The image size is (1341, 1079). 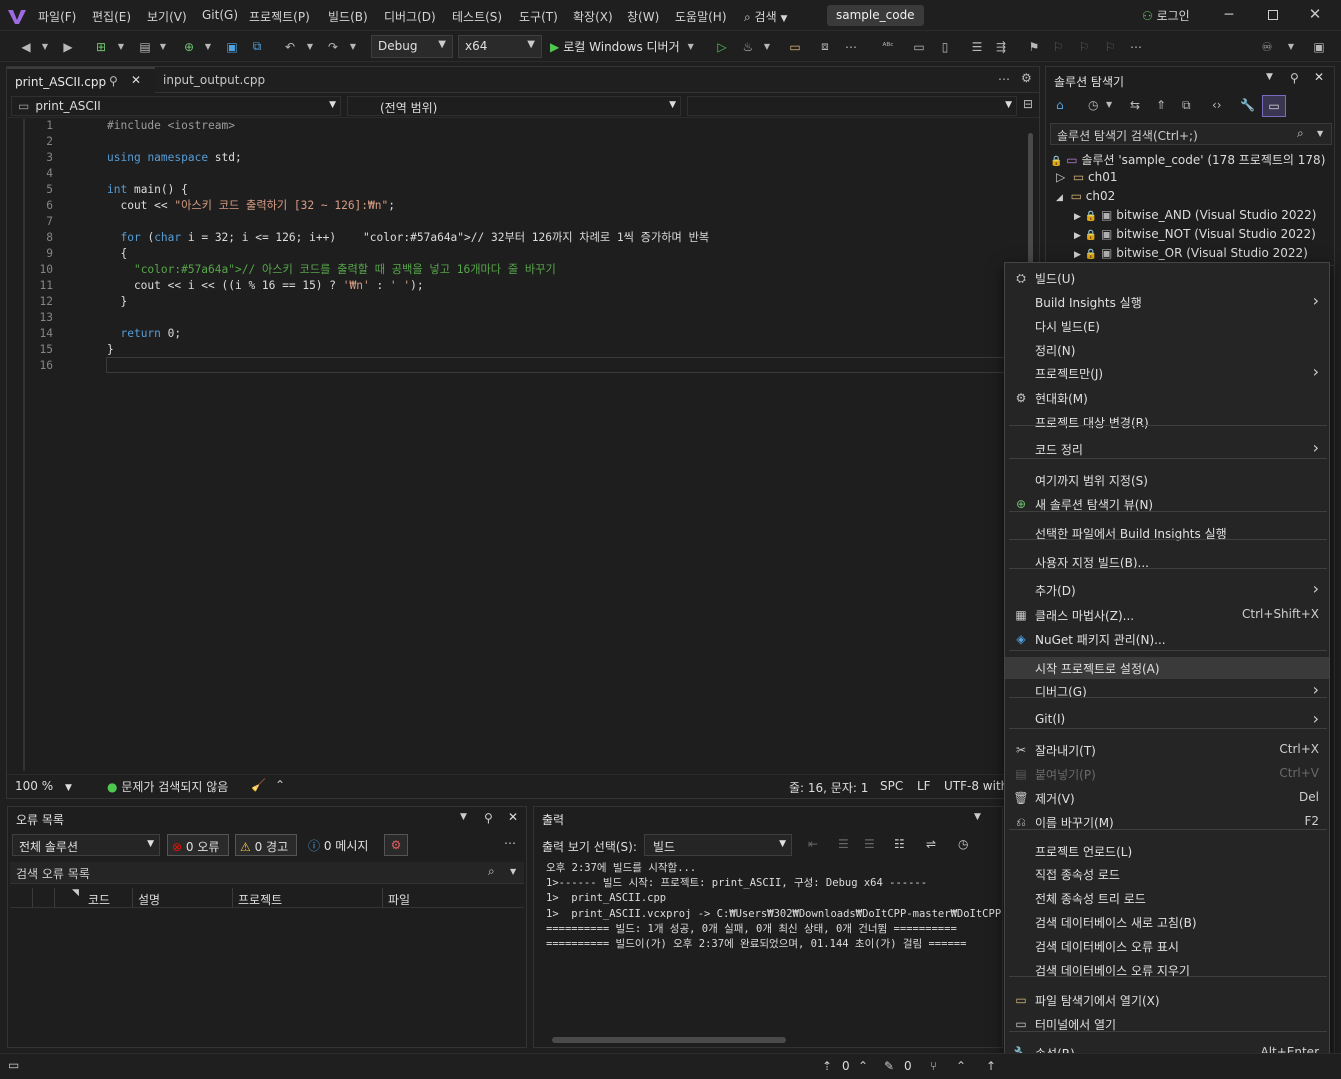 What do you see at coordinates (924, 786) in the screenshot?
I see `line-ending-indicator: LF` at bounding box center [924, 786].